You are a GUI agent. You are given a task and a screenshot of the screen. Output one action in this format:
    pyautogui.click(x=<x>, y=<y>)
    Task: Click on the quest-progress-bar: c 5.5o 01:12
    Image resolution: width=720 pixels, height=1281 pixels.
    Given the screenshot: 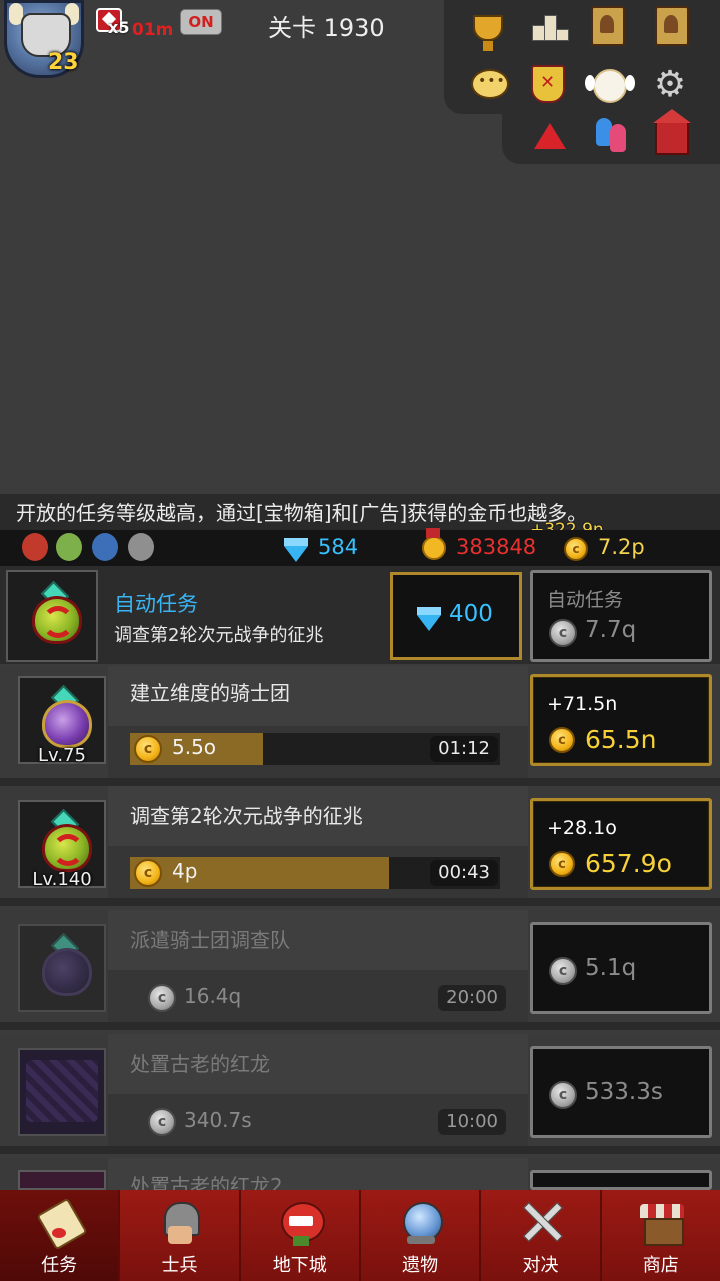 What is the action you would take?
    pyautogui.click(x=315, y=749)
    